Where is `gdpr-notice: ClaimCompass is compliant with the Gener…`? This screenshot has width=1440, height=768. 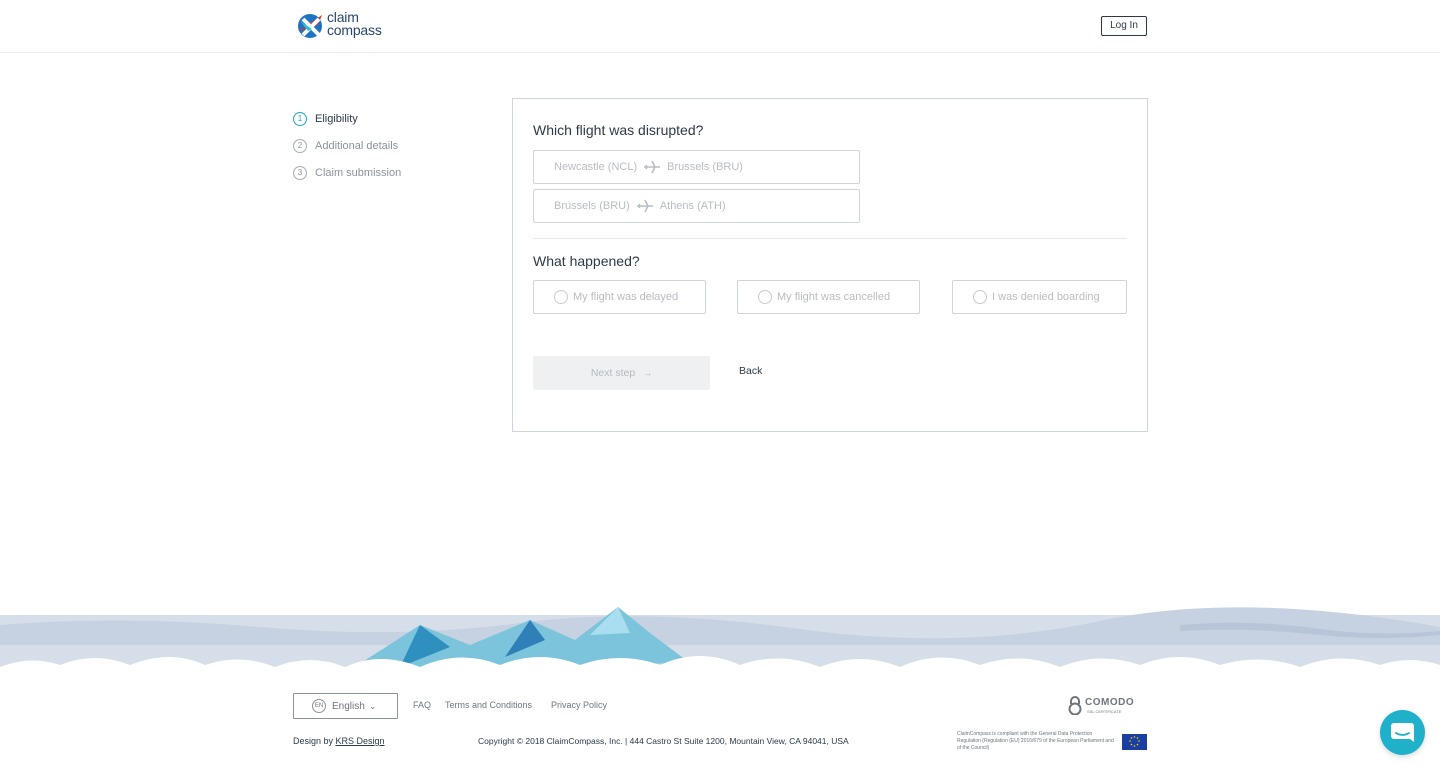
gdpr-notice: ClaimCompass is compliant with the Gener… is located at coordinates (1035, 741).